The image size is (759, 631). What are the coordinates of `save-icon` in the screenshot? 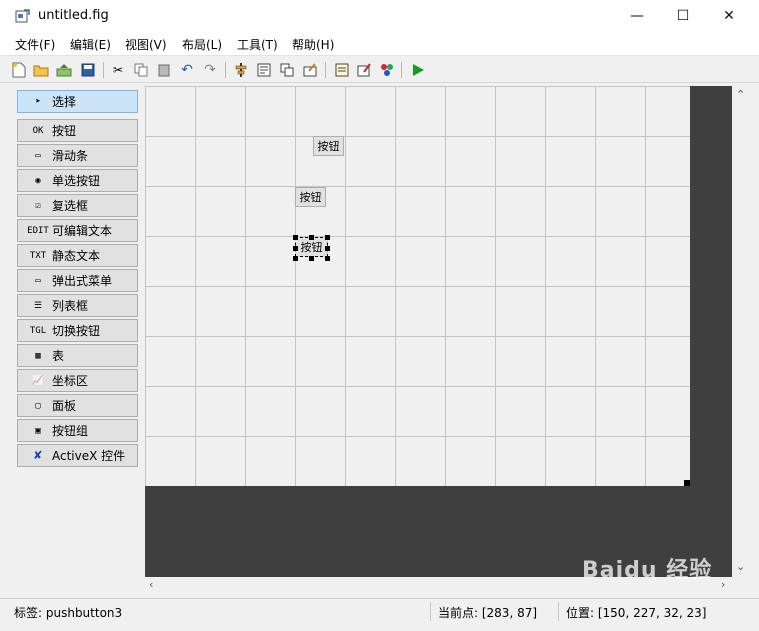 It's located at (88, 70).